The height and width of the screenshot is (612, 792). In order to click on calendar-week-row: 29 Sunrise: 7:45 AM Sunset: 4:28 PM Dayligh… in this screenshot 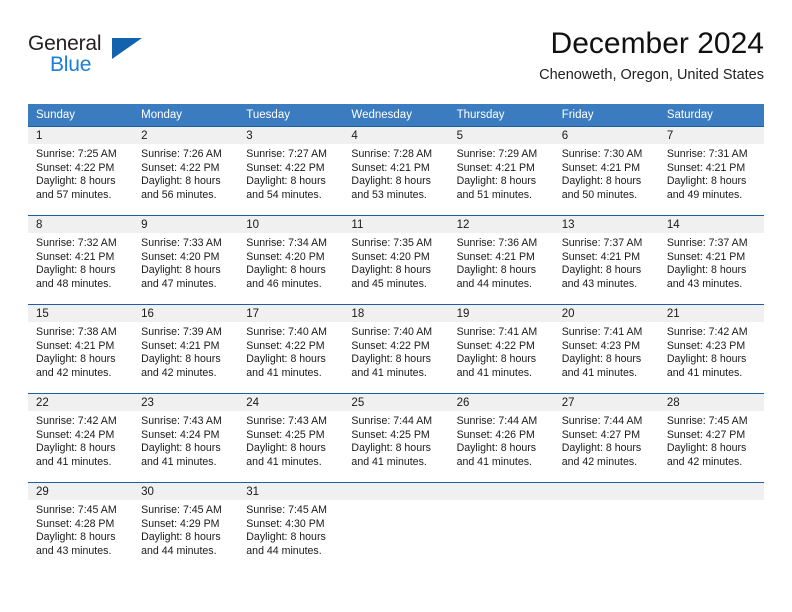, I will do `click(396, 526)`.